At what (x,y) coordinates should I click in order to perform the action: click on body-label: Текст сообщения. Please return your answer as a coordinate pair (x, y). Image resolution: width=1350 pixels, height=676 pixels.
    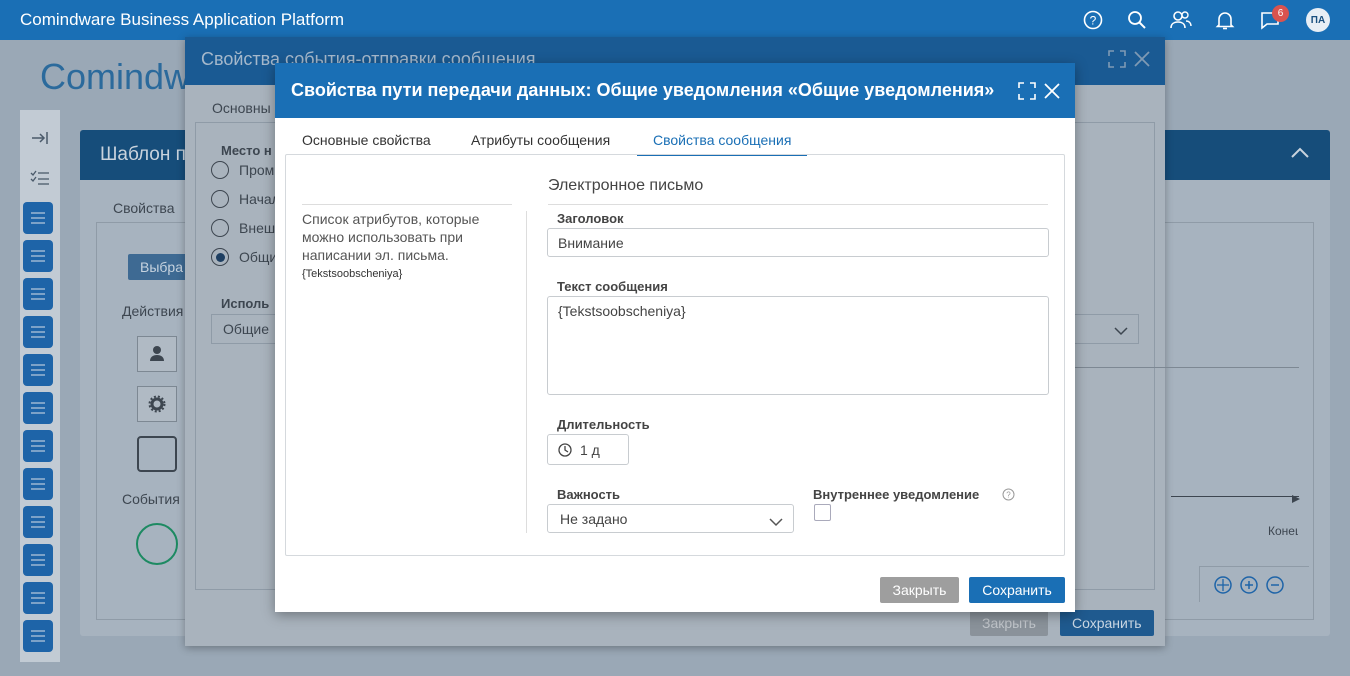
    Looking at the image, I should click on (612, 286).